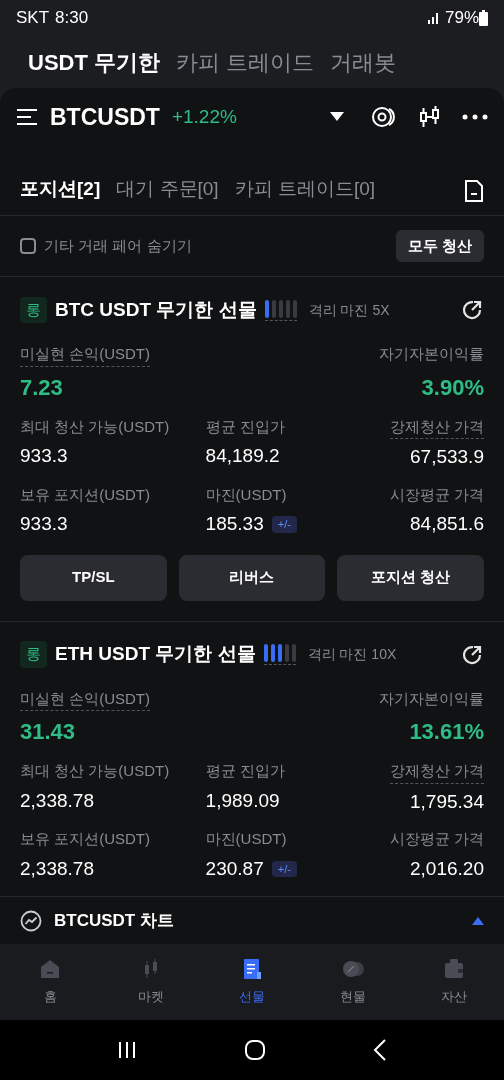  What do you see at coordinates (33, 18) in the screenshot?
I see `carrier: SKT` at bounding box center [33, 18].